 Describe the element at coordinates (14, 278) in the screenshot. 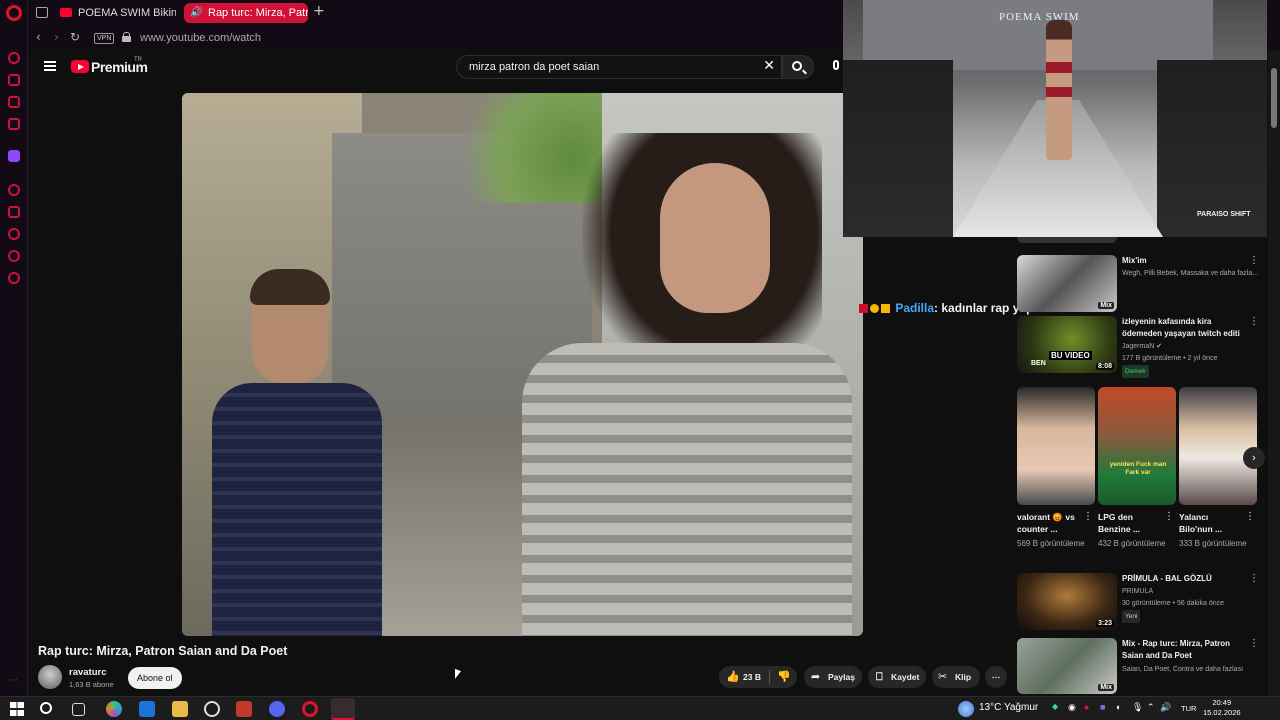

I see `sidebar-settings-icon` at that location.